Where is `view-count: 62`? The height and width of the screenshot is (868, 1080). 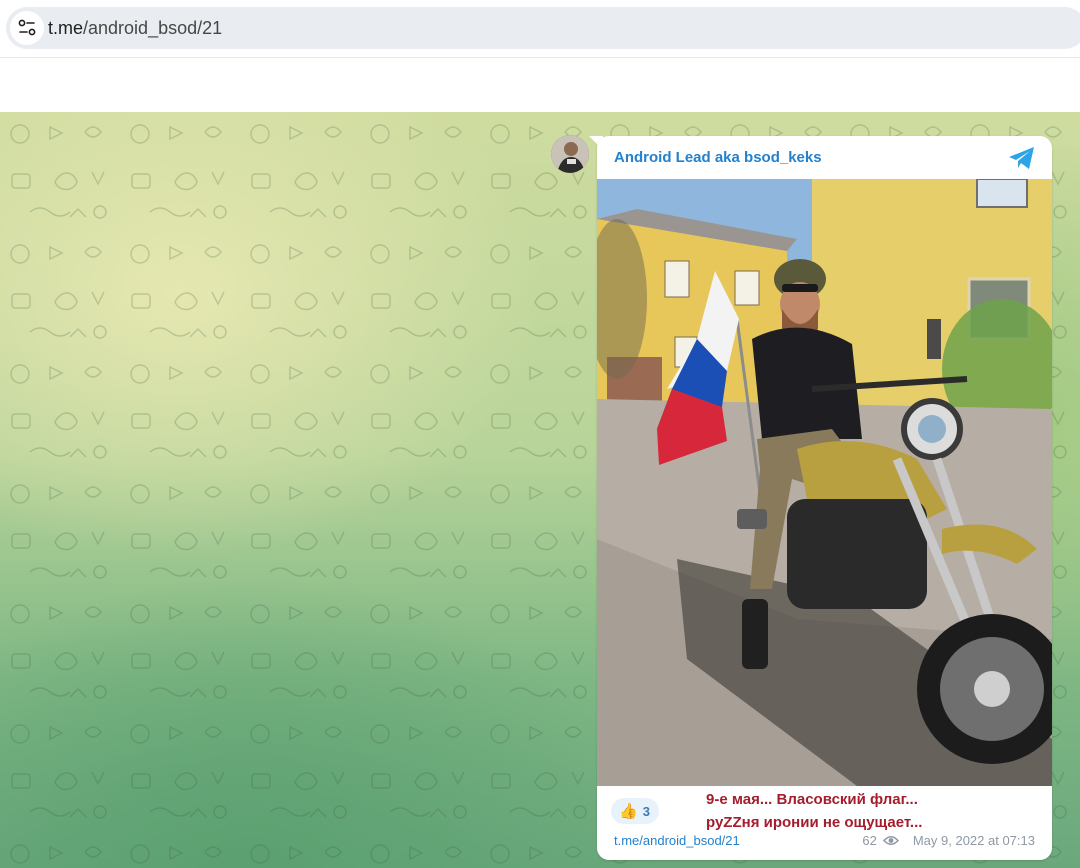 view-count: 62 is located at coordinates (869, 840).